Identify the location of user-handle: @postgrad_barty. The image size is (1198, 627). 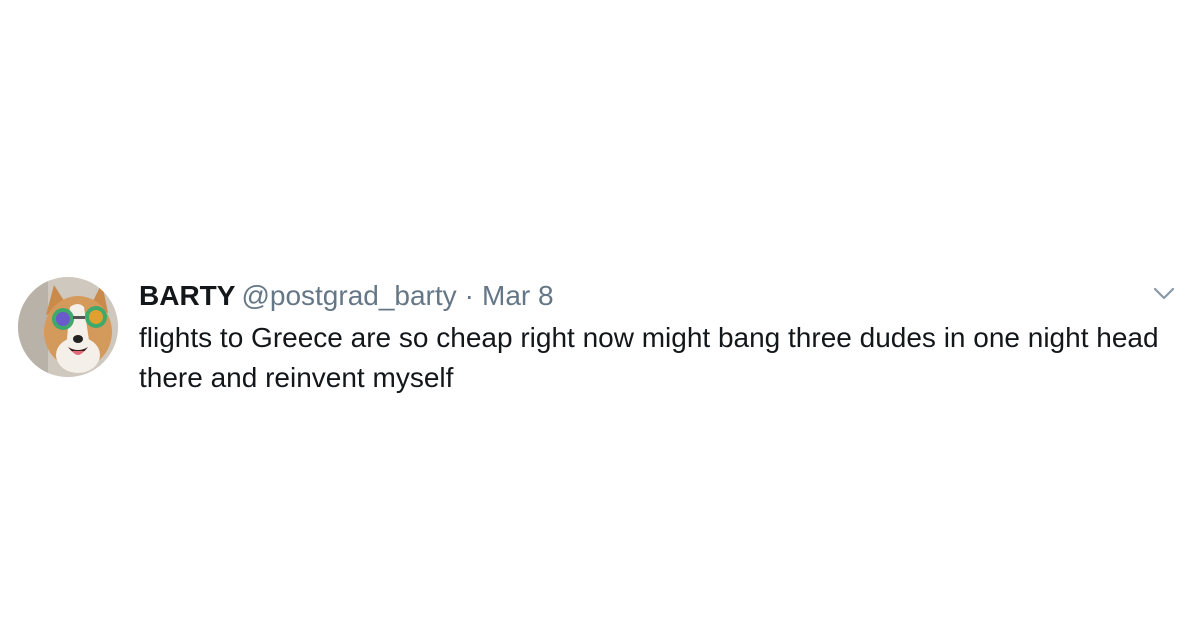
(348, 295).